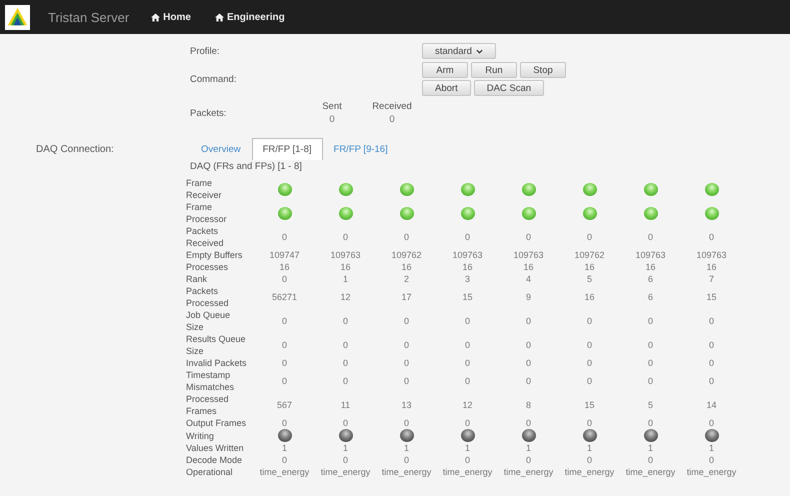 Image resolution: width=790 pixels, height=496 pixels. What do you see at coordinates (197, 279) in the screenshot?
I see `row-label: Rank` at bounding box center [197, 279].